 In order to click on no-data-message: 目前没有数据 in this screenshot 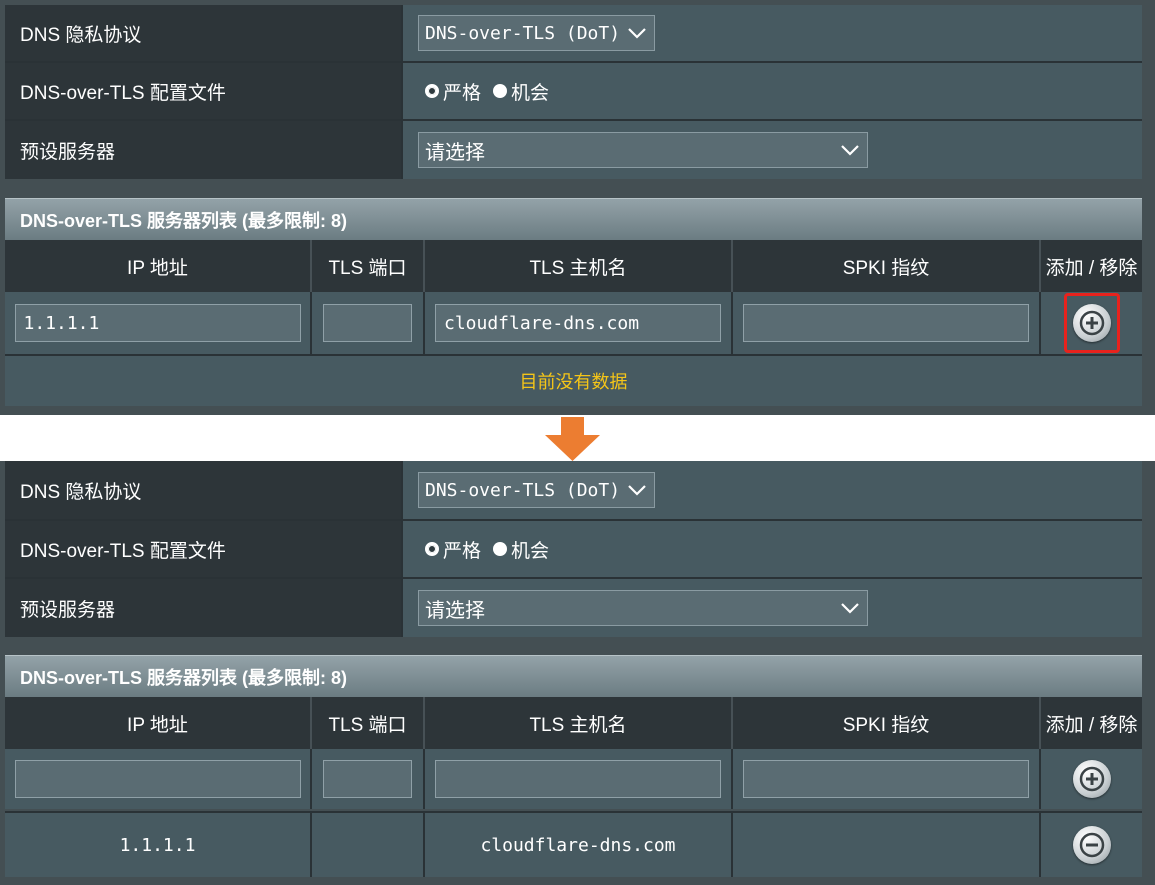, I will do `click(573, 380)`.